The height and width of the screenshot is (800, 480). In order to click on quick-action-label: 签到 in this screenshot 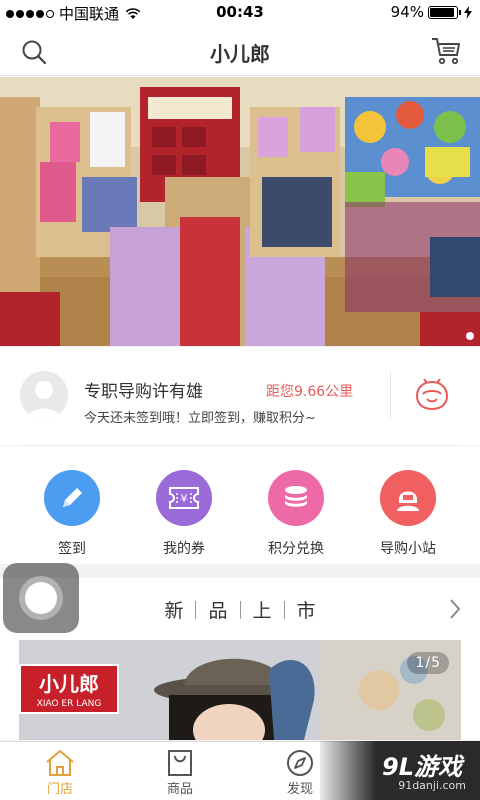, I will do `click(72, 549)`.